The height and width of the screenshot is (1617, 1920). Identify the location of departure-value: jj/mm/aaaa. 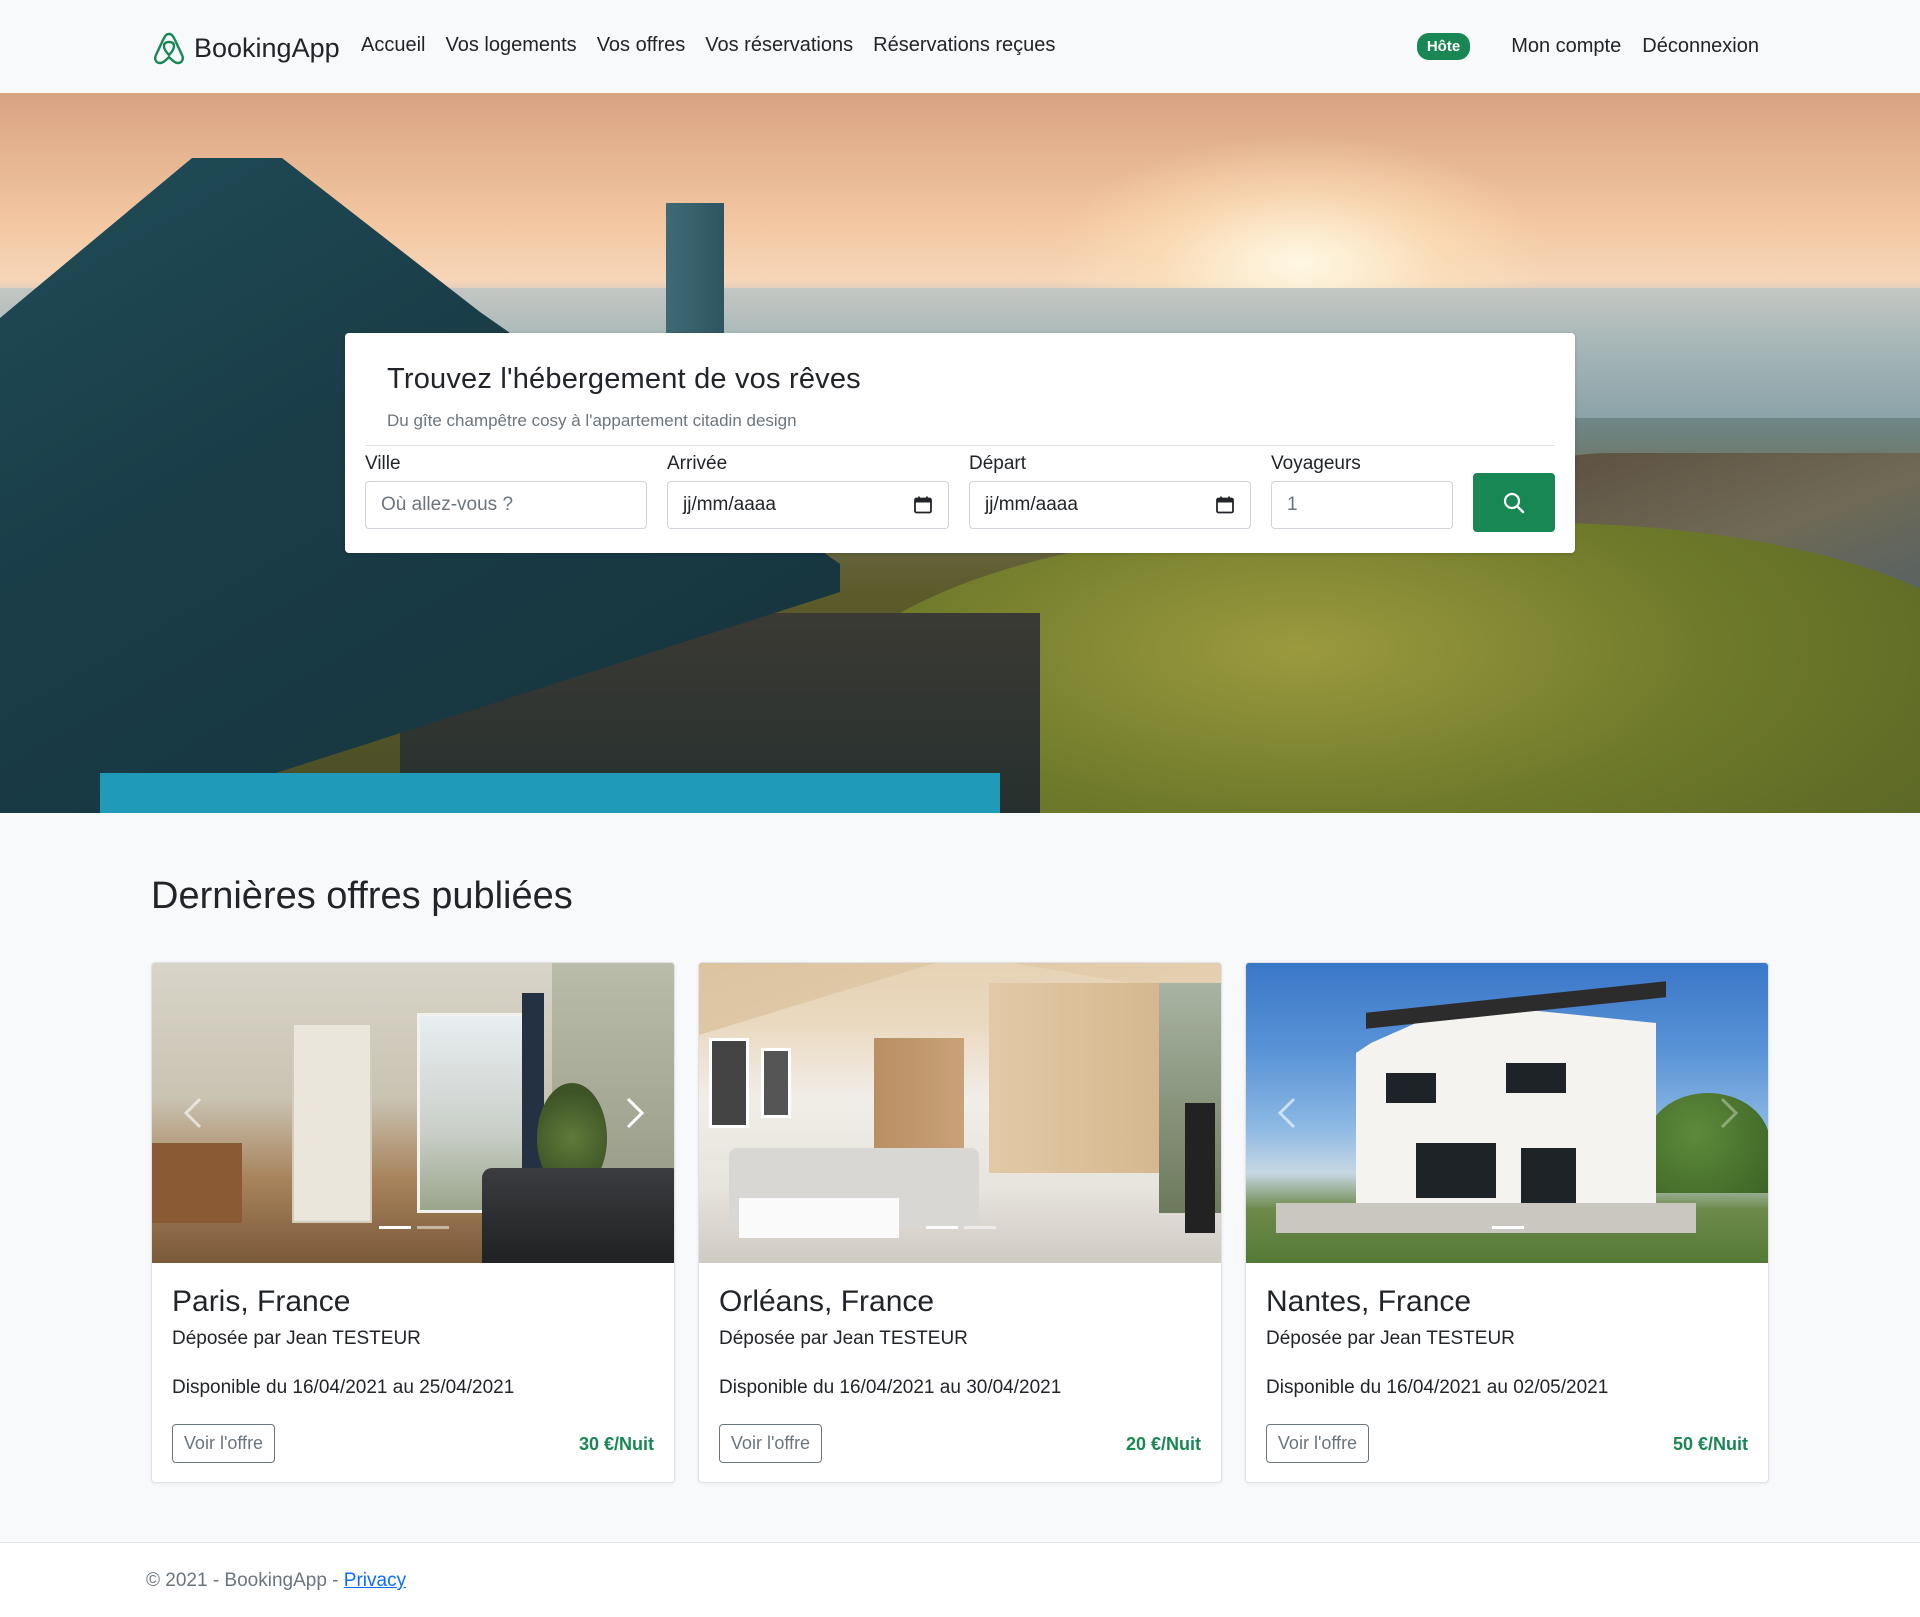
(1031, 504).